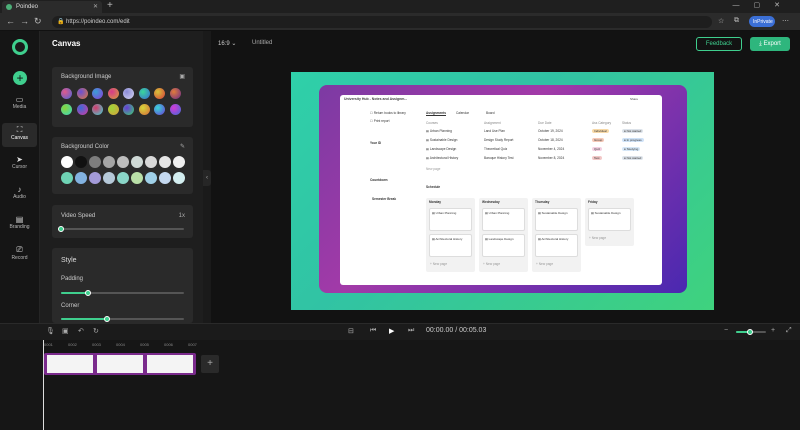 The height and width of the screenshot is (430, 800). I want to click on export-button: ⤓ Export, so click(770, 44).